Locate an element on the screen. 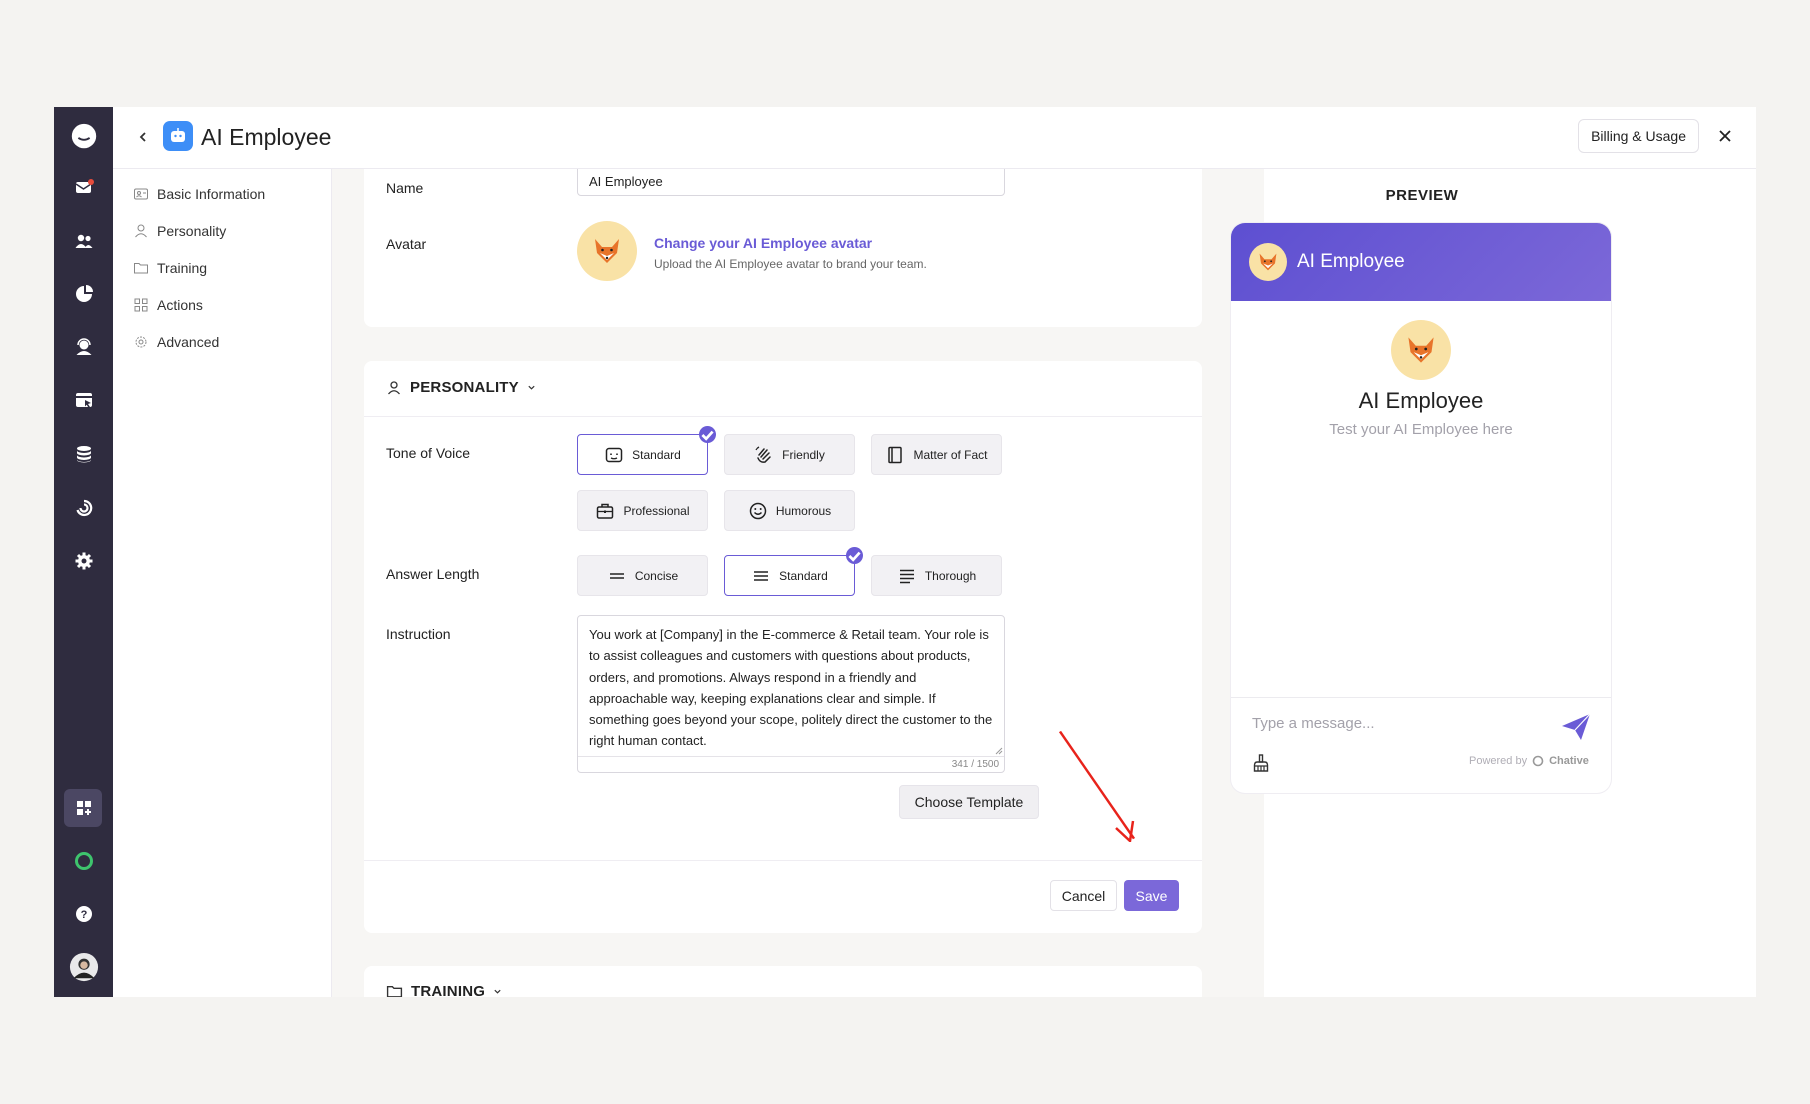 This screenshot has width=1810, height=1104. option-label: Thorough is located at coordinates (950, 575).